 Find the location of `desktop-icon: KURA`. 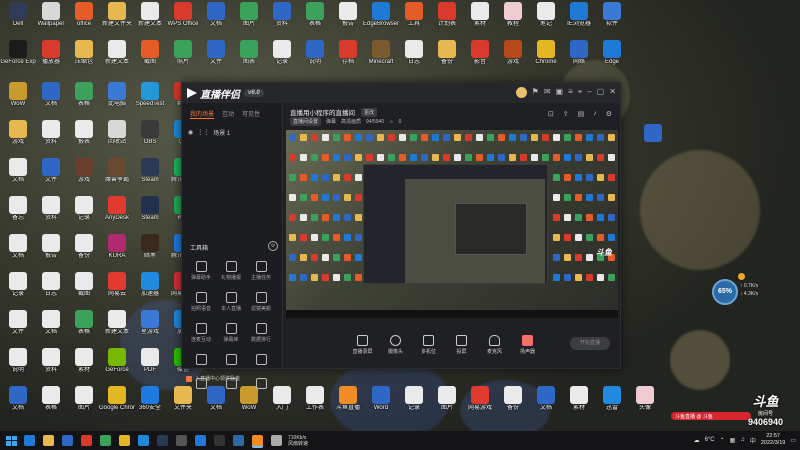

desktop-icon: KURA is located at coordinates (117, 247).